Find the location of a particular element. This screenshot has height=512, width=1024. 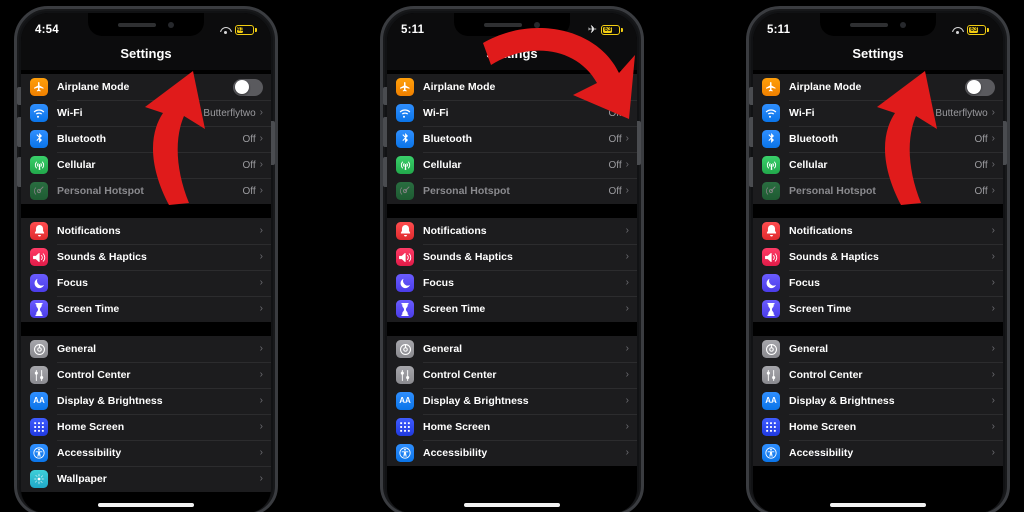

settings-row-wi-fi: Wi-Fi Off › is located at coordinates (512, 113).